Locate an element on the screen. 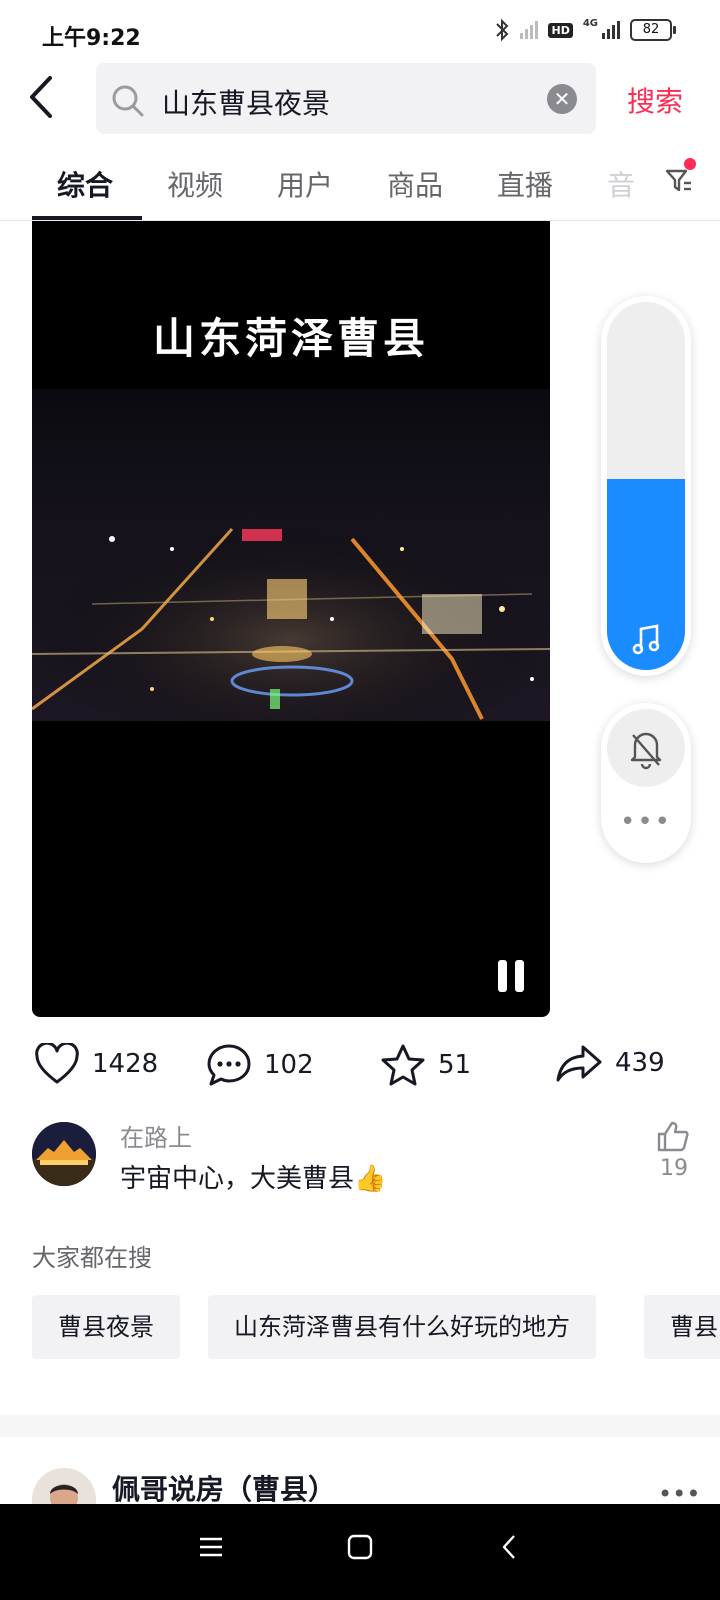 The height and width of the screenshot is (1600, 720). more-icon: ••• is located at coordinates (646, 822).